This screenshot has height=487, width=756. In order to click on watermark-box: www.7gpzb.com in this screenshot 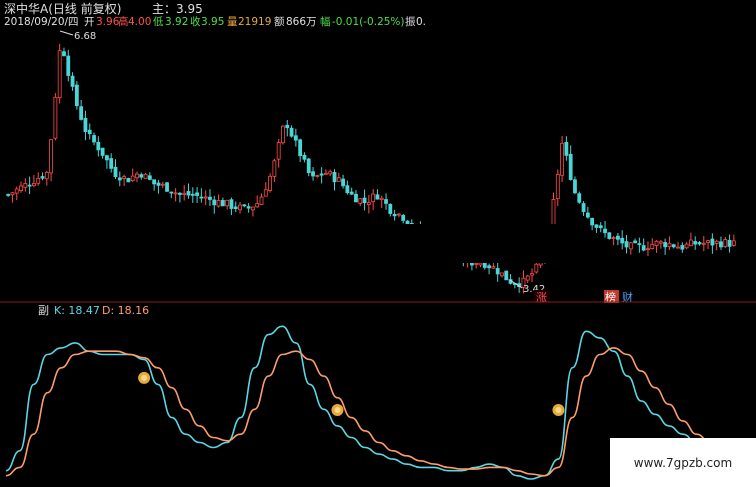, I will do `click(683, 462)`.